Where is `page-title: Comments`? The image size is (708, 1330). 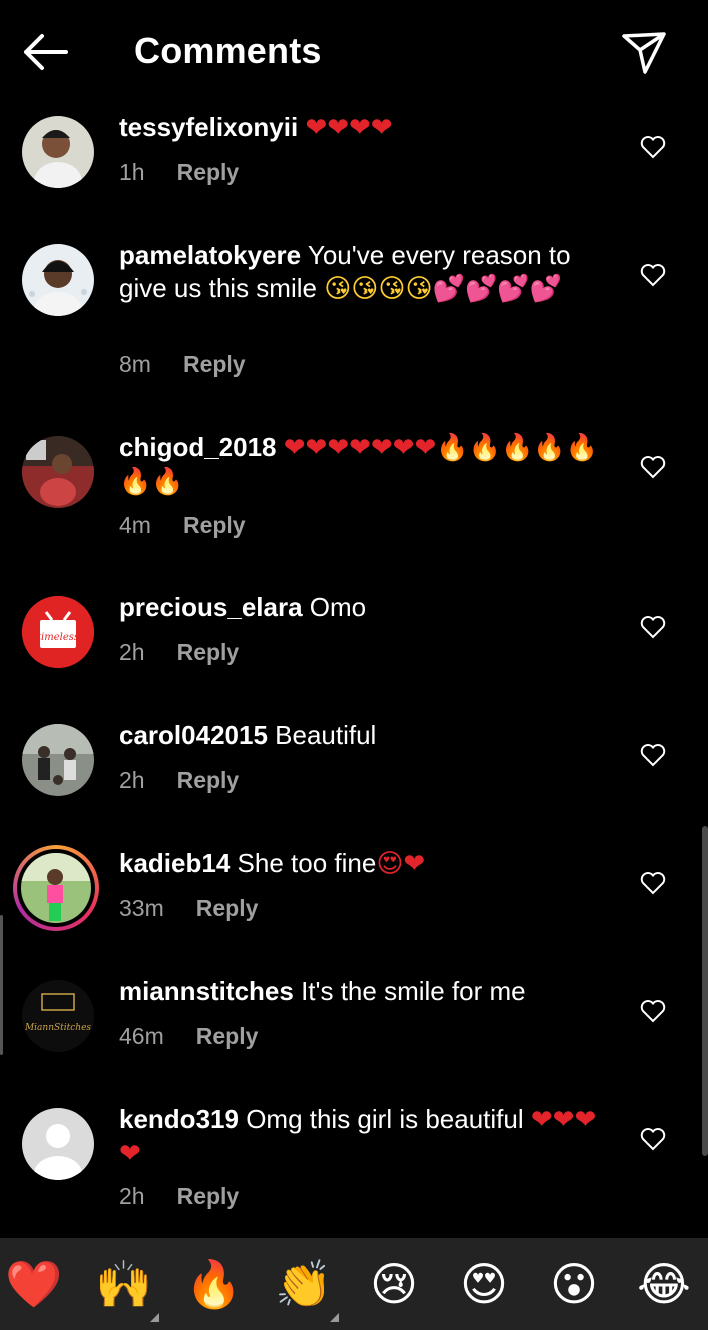 page-title: Comments is located at coordinates (228, 50).